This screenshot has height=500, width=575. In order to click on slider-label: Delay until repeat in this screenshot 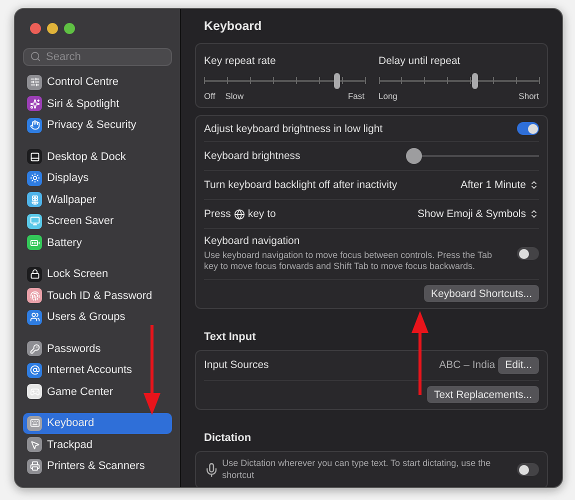, I will do `click(419, 61)`.